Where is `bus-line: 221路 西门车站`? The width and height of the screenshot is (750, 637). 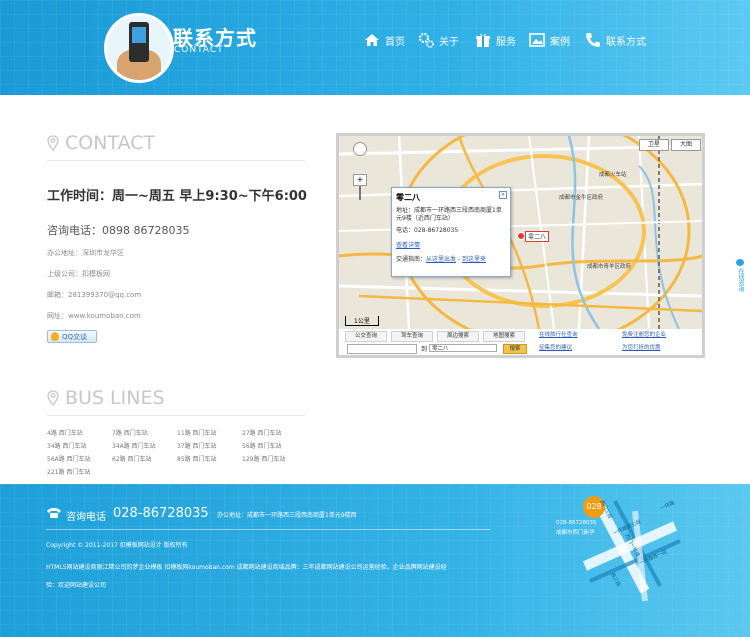 bus-line: 221路 西门车站 is located at coordinates (69, 472).